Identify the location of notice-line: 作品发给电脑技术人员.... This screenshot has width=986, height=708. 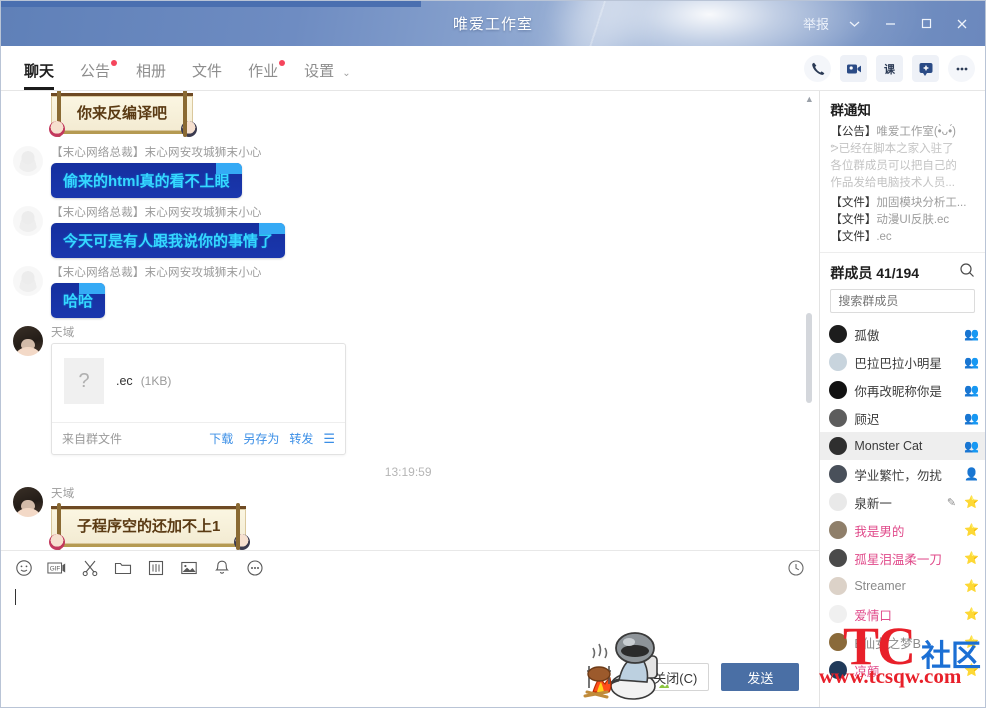
(902, 183).